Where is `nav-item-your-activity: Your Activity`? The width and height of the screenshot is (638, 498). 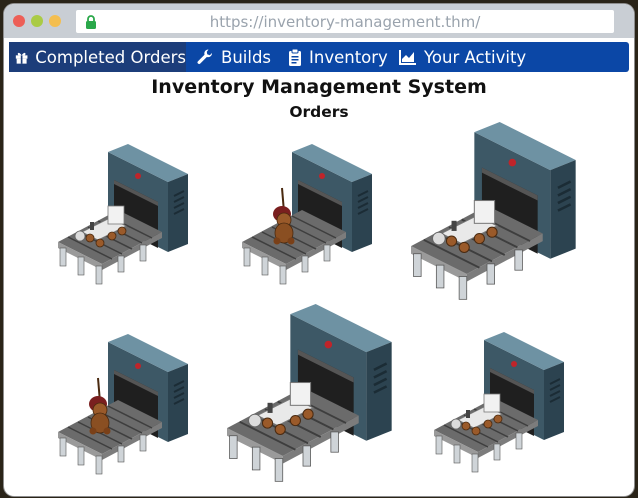 nav-item-your-activity: Your Activity is located at coordinates (462, 57).